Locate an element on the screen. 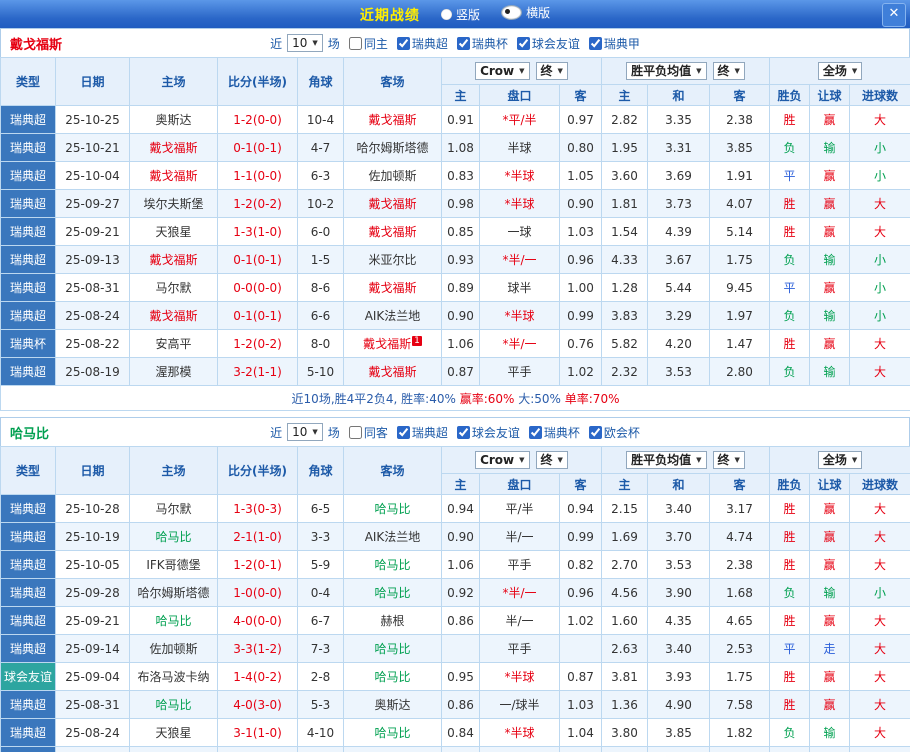 The height and width of the screenshot is (752, 910). cell-away-team: AIK法兰地 is located at coordinates (392, 536).